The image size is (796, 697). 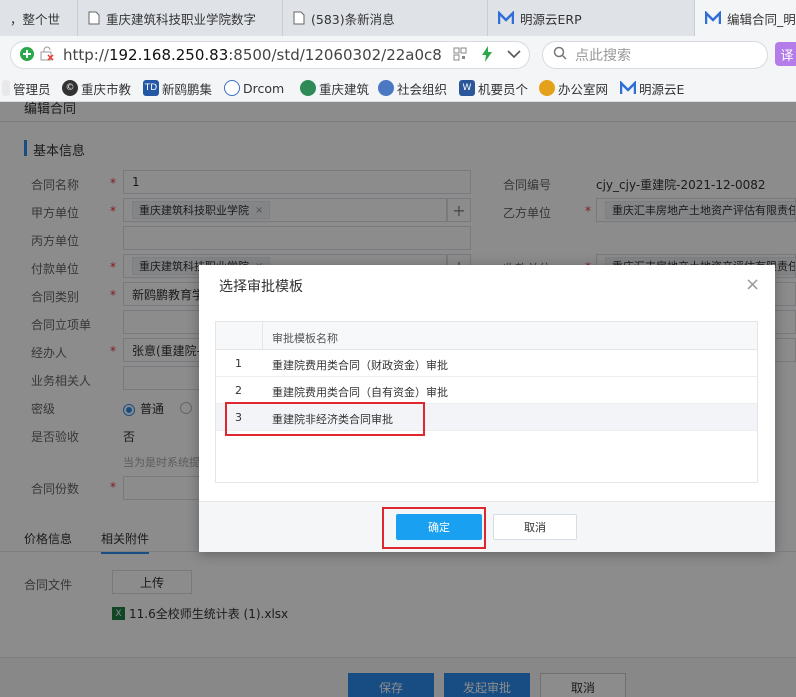 What do you see at coordinates (603, 56) in the screenshot?
I see `search-placeholder: 点此搜索` at bounding box center [603, 56].